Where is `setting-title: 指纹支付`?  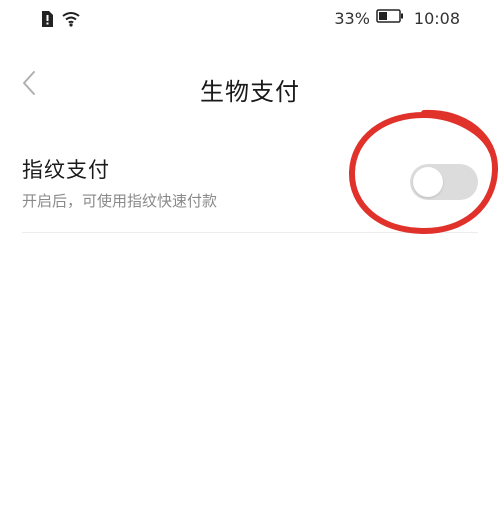
setting-title: 指纹支付 is located at coordinates (66, 170).